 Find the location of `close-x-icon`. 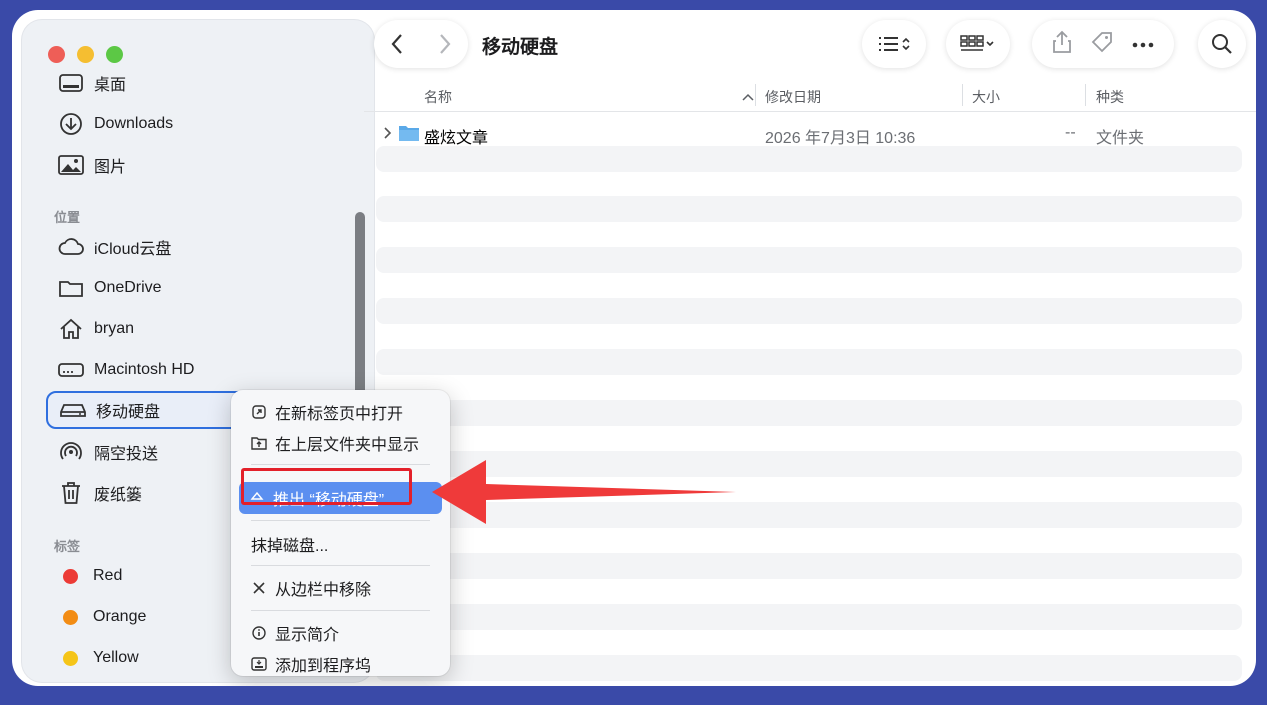

close-x-icon is located at coordinates (259, 588).